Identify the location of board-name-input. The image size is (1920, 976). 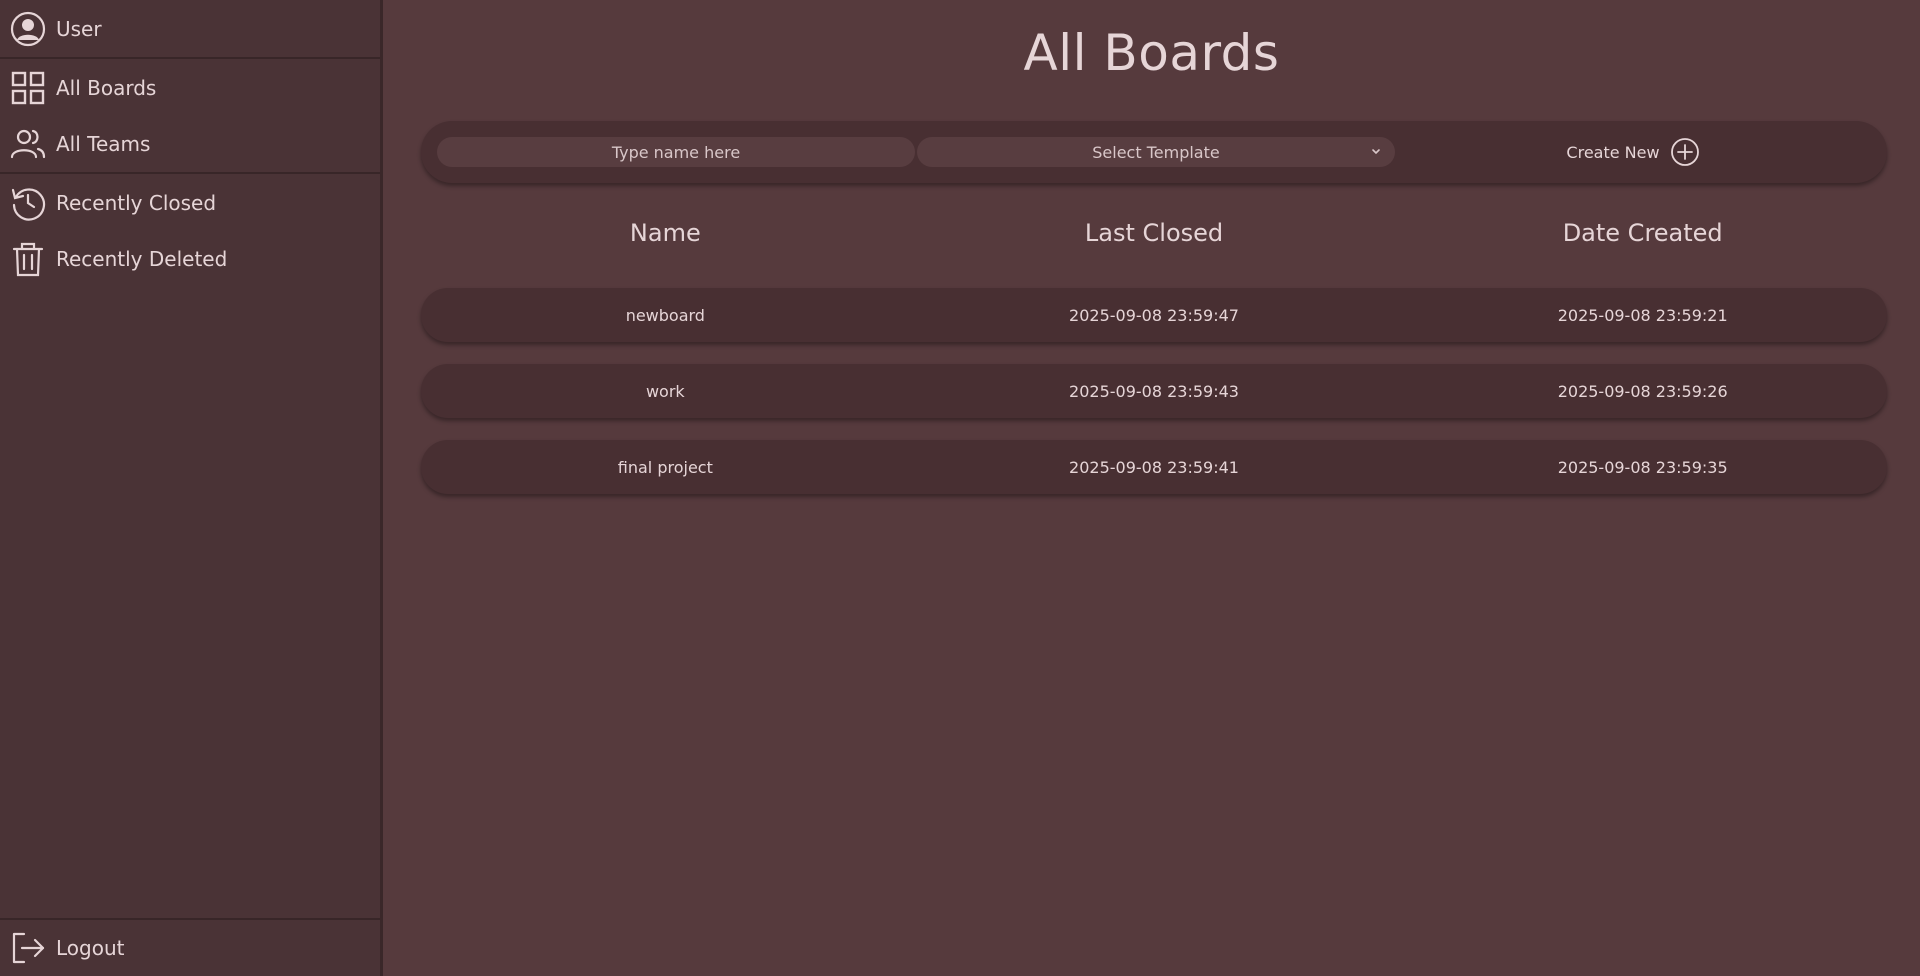
(676, 152).